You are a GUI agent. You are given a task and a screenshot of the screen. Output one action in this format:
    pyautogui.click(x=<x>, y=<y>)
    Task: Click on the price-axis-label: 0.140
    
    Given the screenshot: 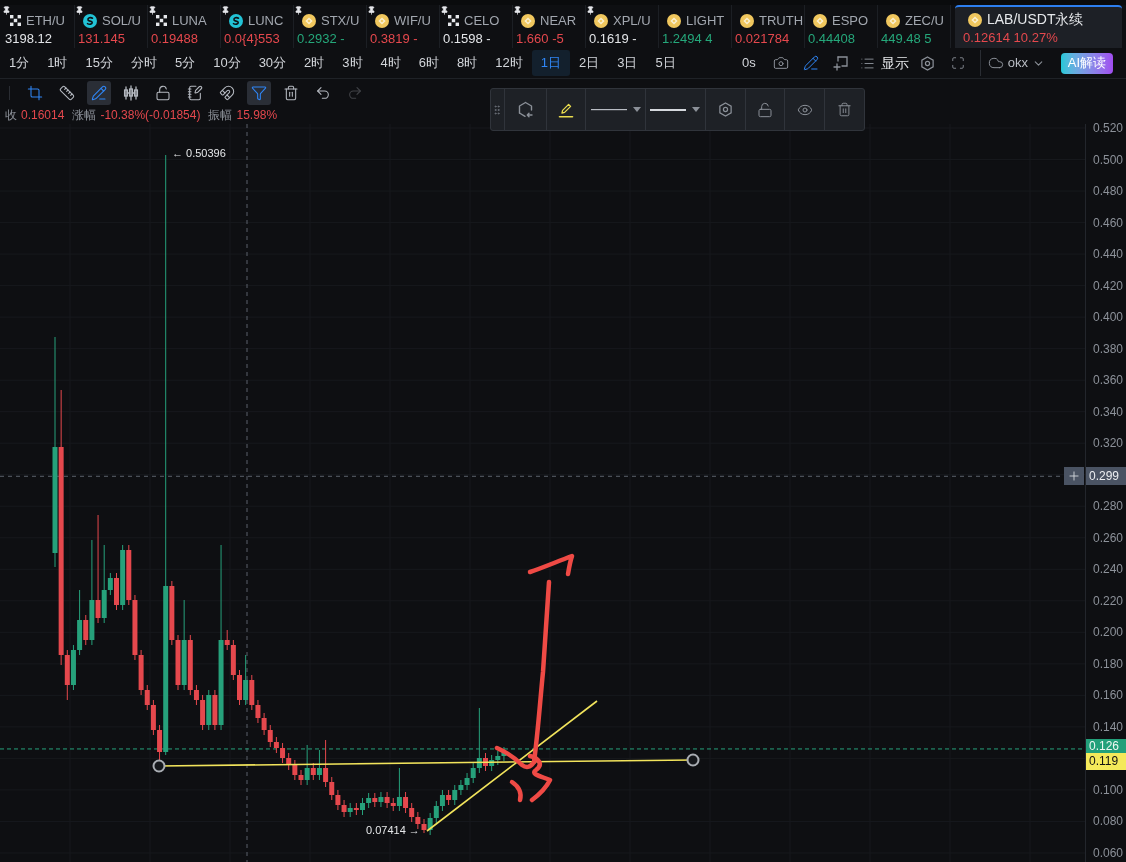 What is the action you would take?
    pyautogui.click(x=1107, y=726)
    